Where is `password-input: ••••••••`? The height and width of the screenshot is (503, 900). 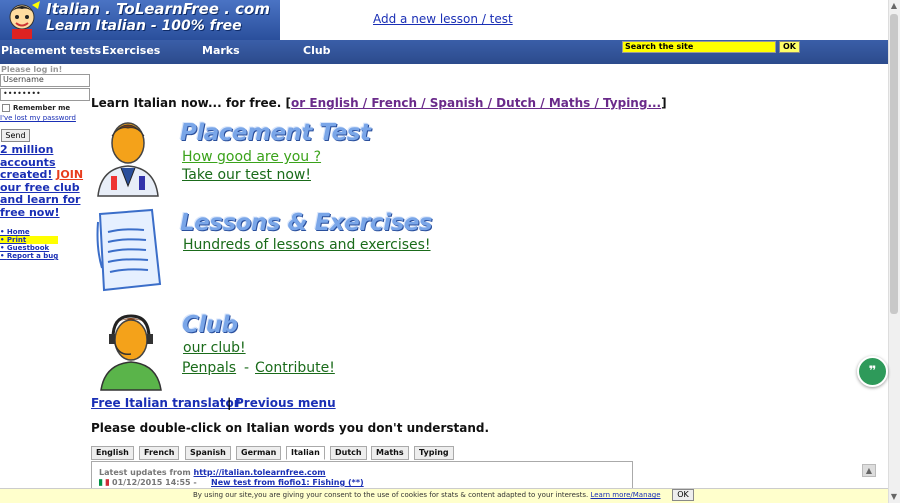 password-input: •••••••• is located at coordinates (45, 94).